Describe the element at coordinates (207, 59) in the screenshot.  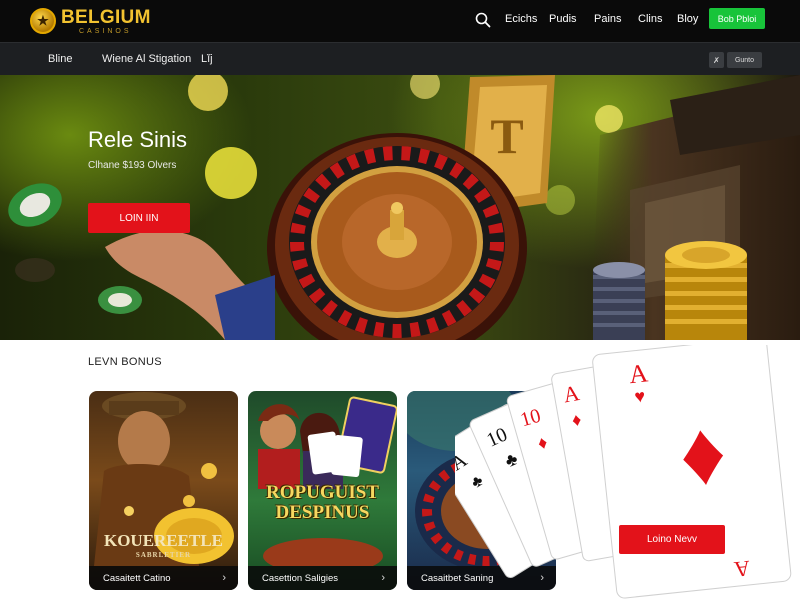
I see `subnav-item-3: Lĭj` at that location.